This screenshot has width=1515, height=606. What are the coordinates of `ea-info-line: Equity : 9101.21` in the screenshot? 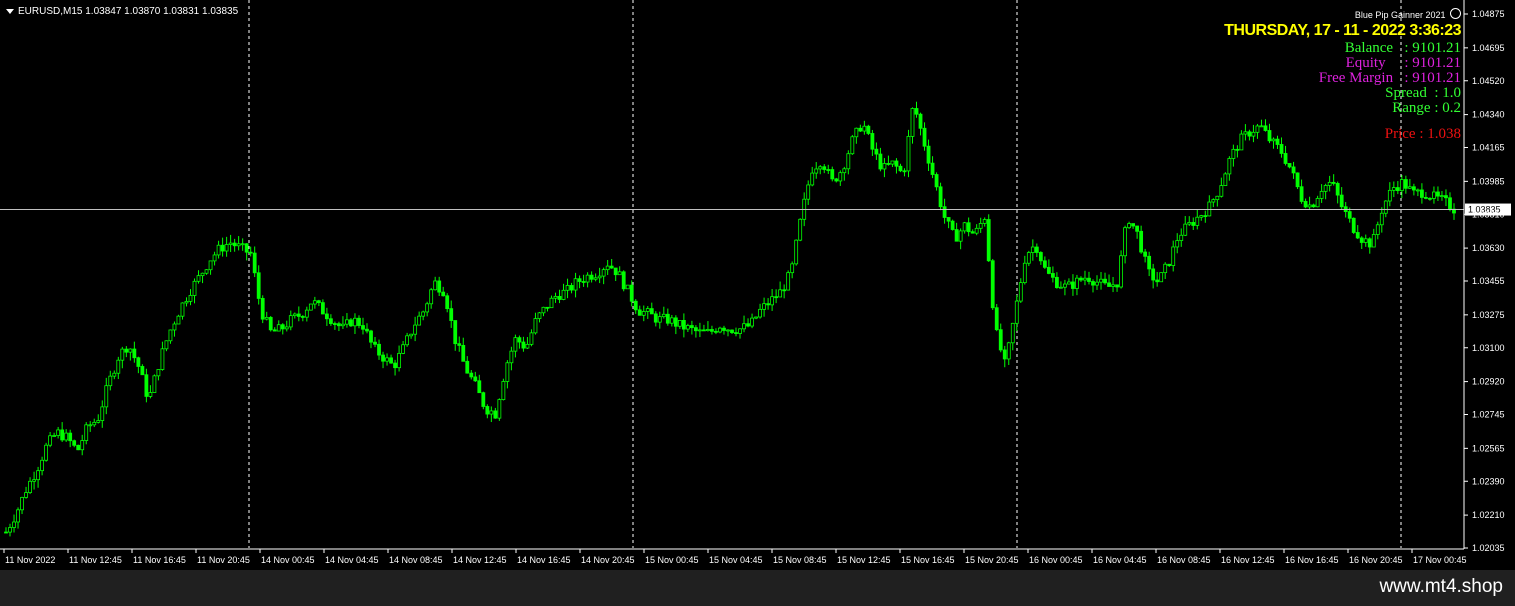 It's located at (1403, 63).